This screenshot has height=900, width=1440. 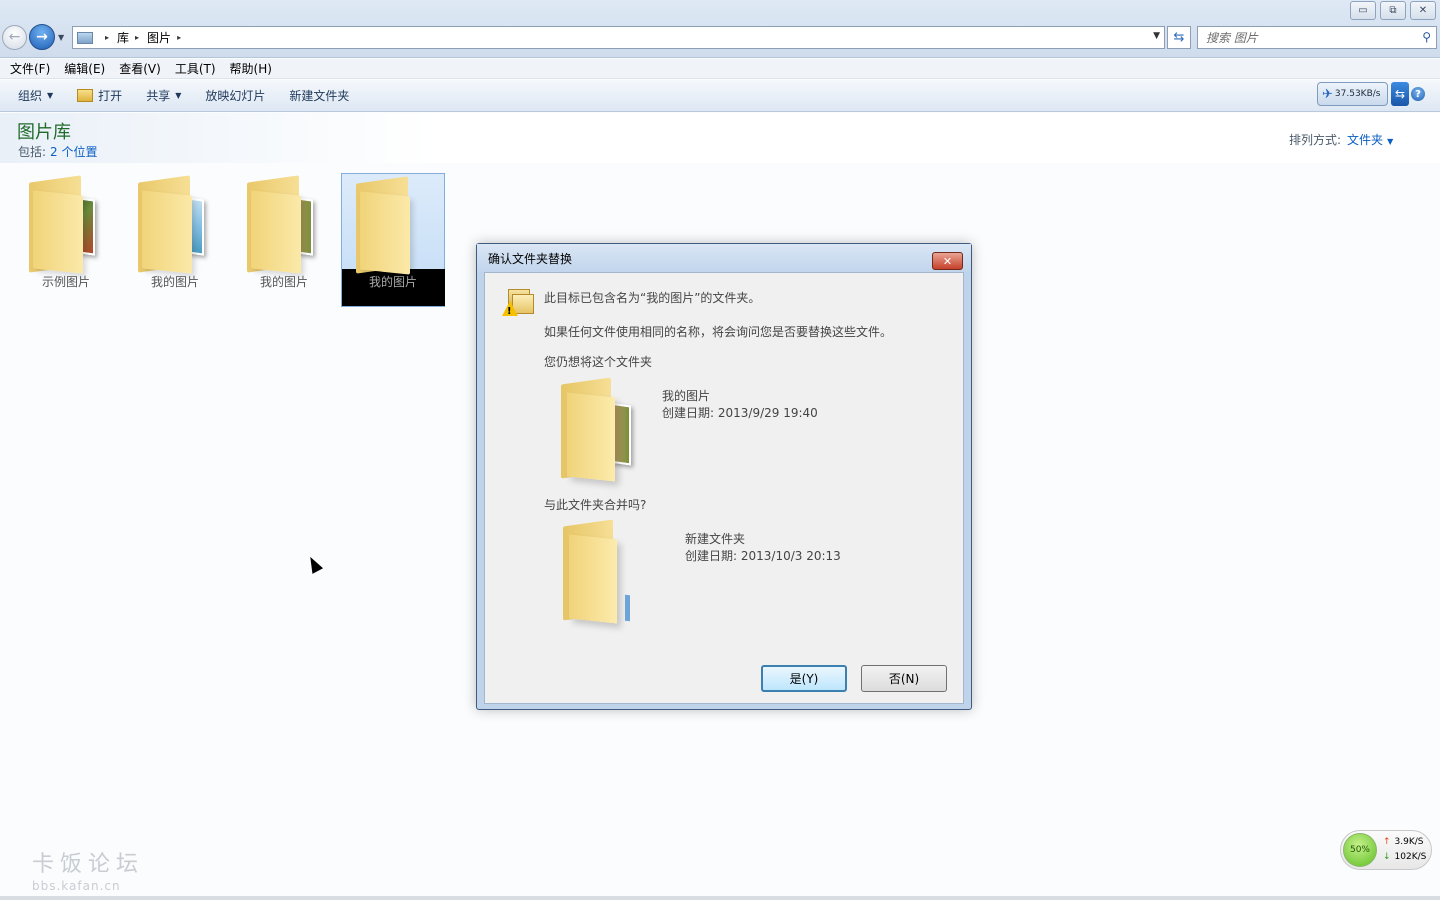 What do you see at coordinates (1387, 857) in the screenshot?
I see `download-arrow-icon: ↓` at bounding box center [1387, 857].